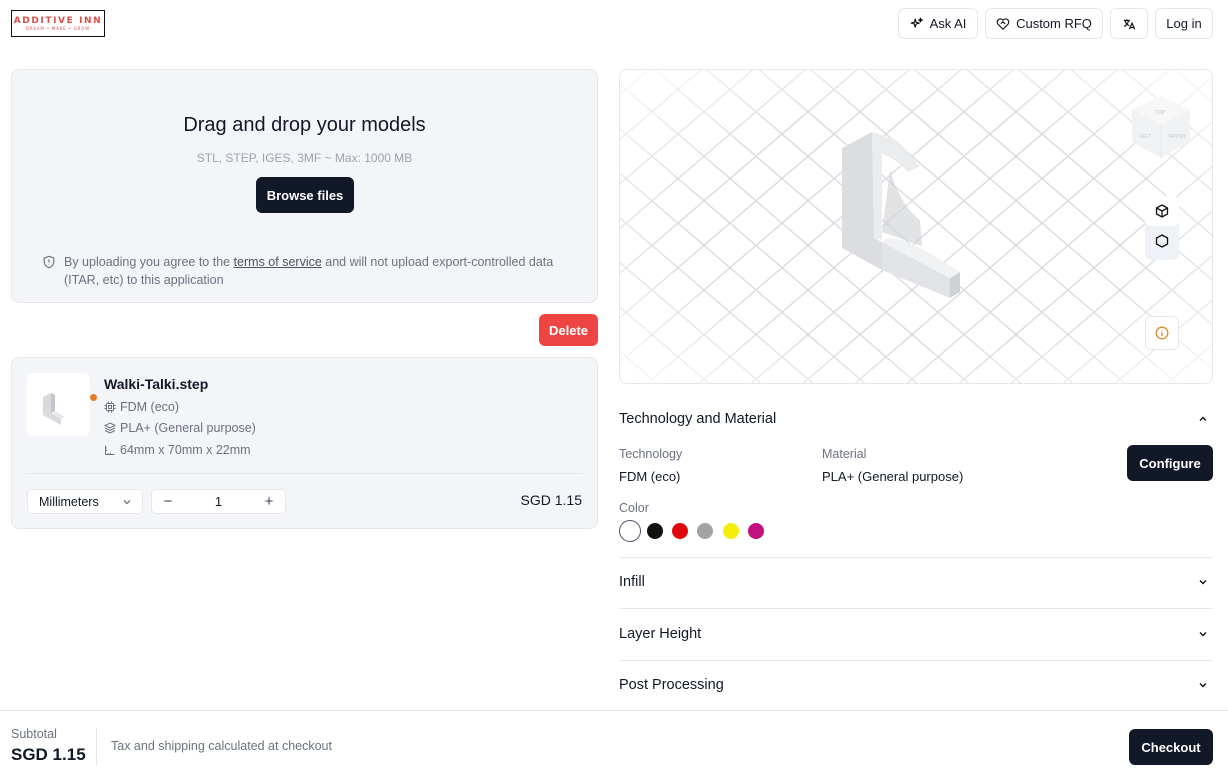 This screenshot has width=1228, height=784. I want to click on custom-rfq-button: Custom RFQ, so click(1044, 23).